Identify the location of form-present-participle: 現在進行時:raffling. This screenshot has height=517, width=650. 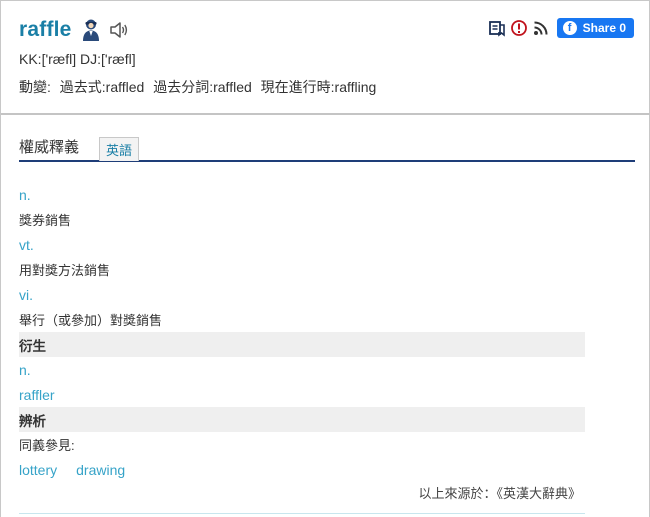
(318, 87).